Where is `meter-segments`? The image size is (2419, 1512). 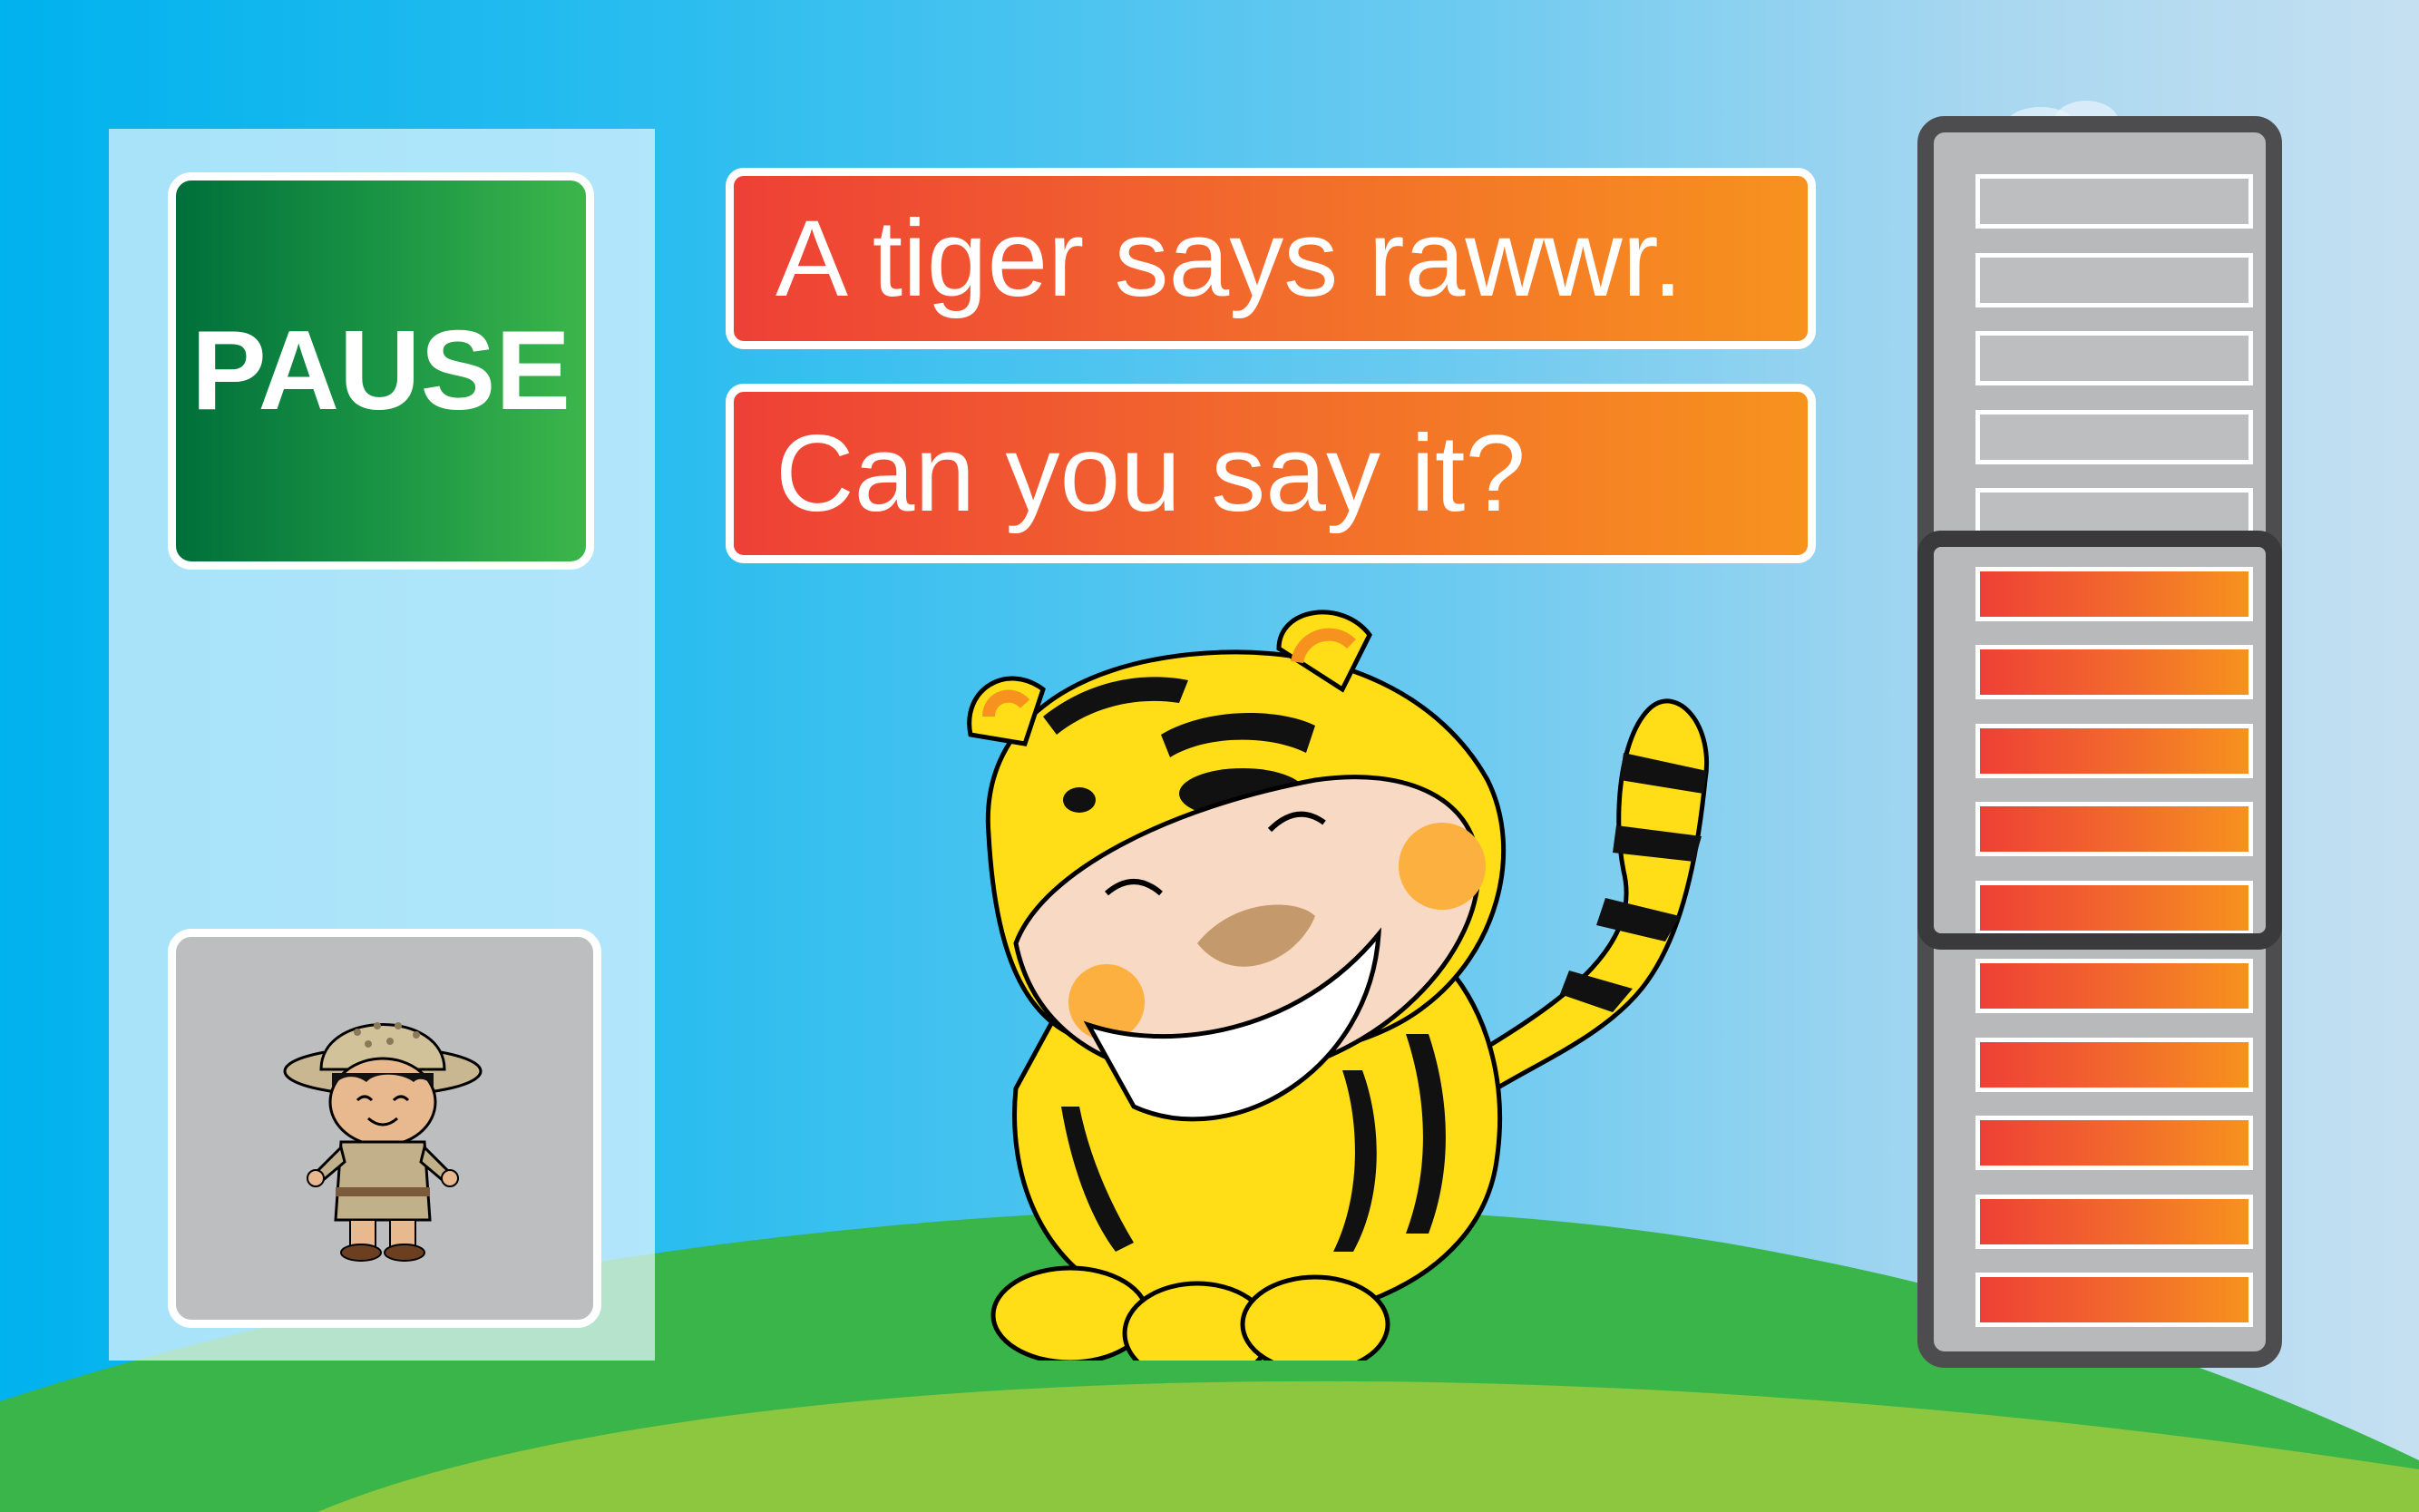 meter-segments is located at coordinates (2100, 741).